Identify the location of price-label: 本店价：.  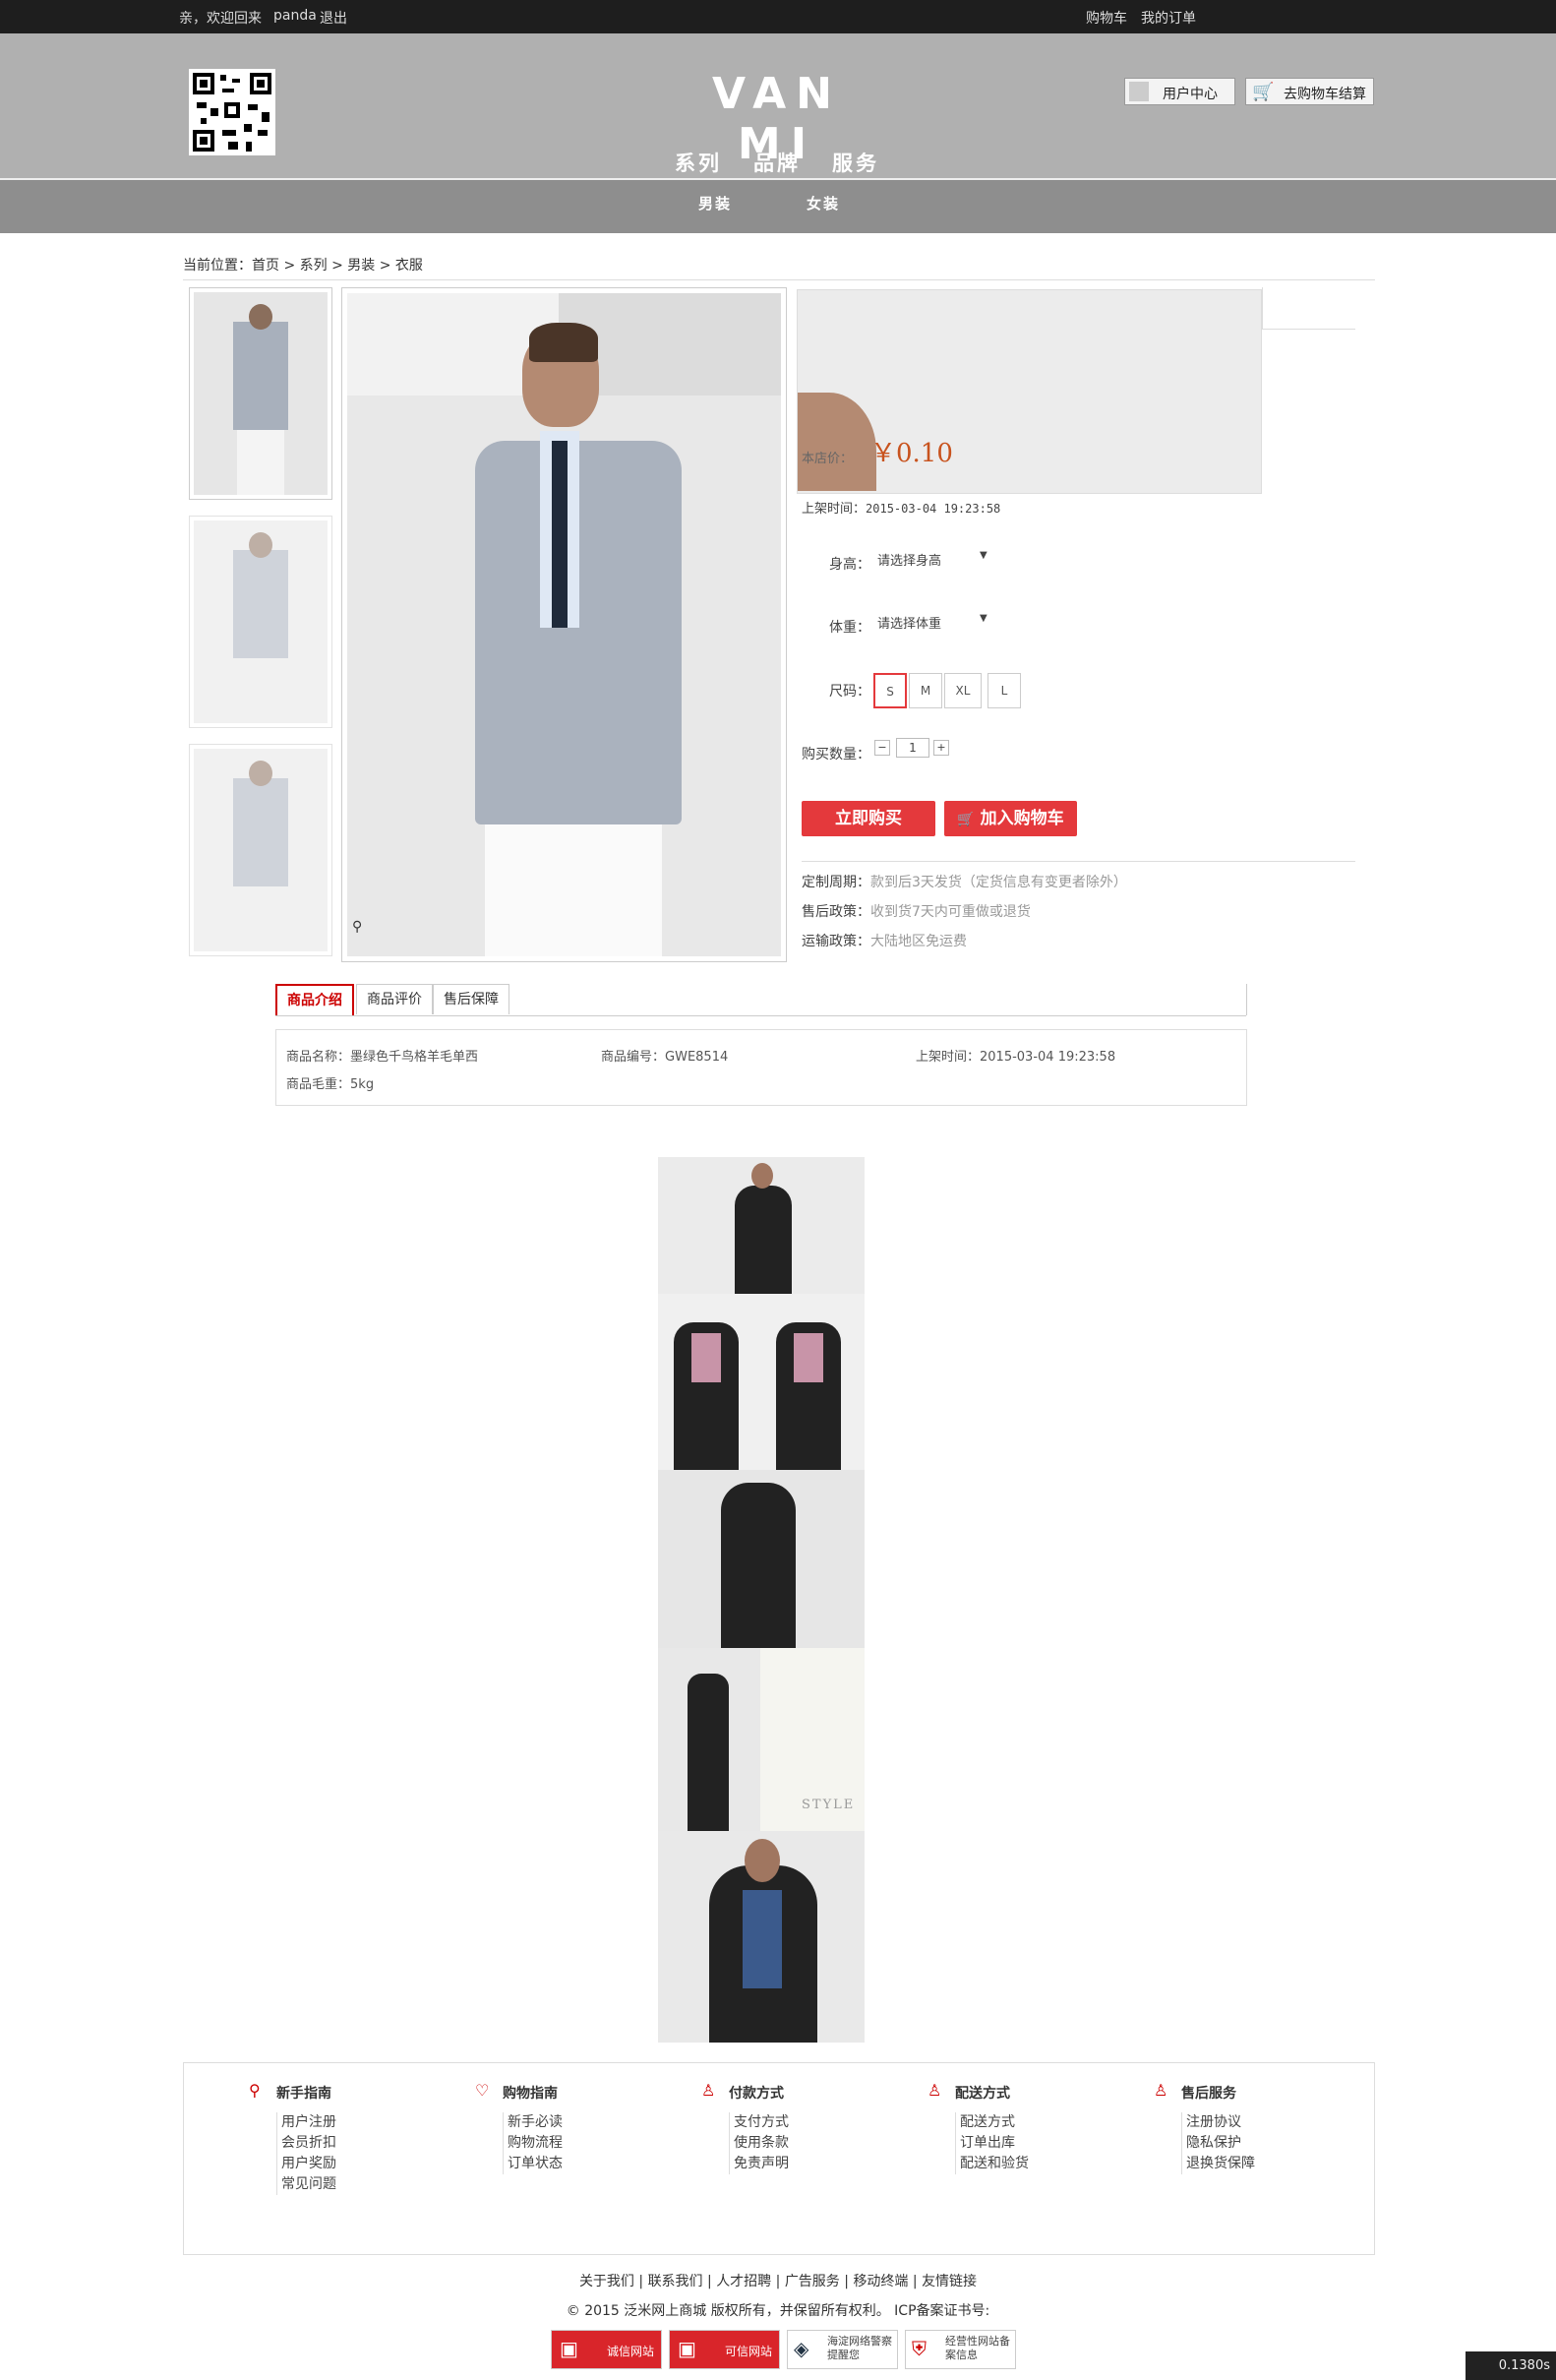
(828, 459).